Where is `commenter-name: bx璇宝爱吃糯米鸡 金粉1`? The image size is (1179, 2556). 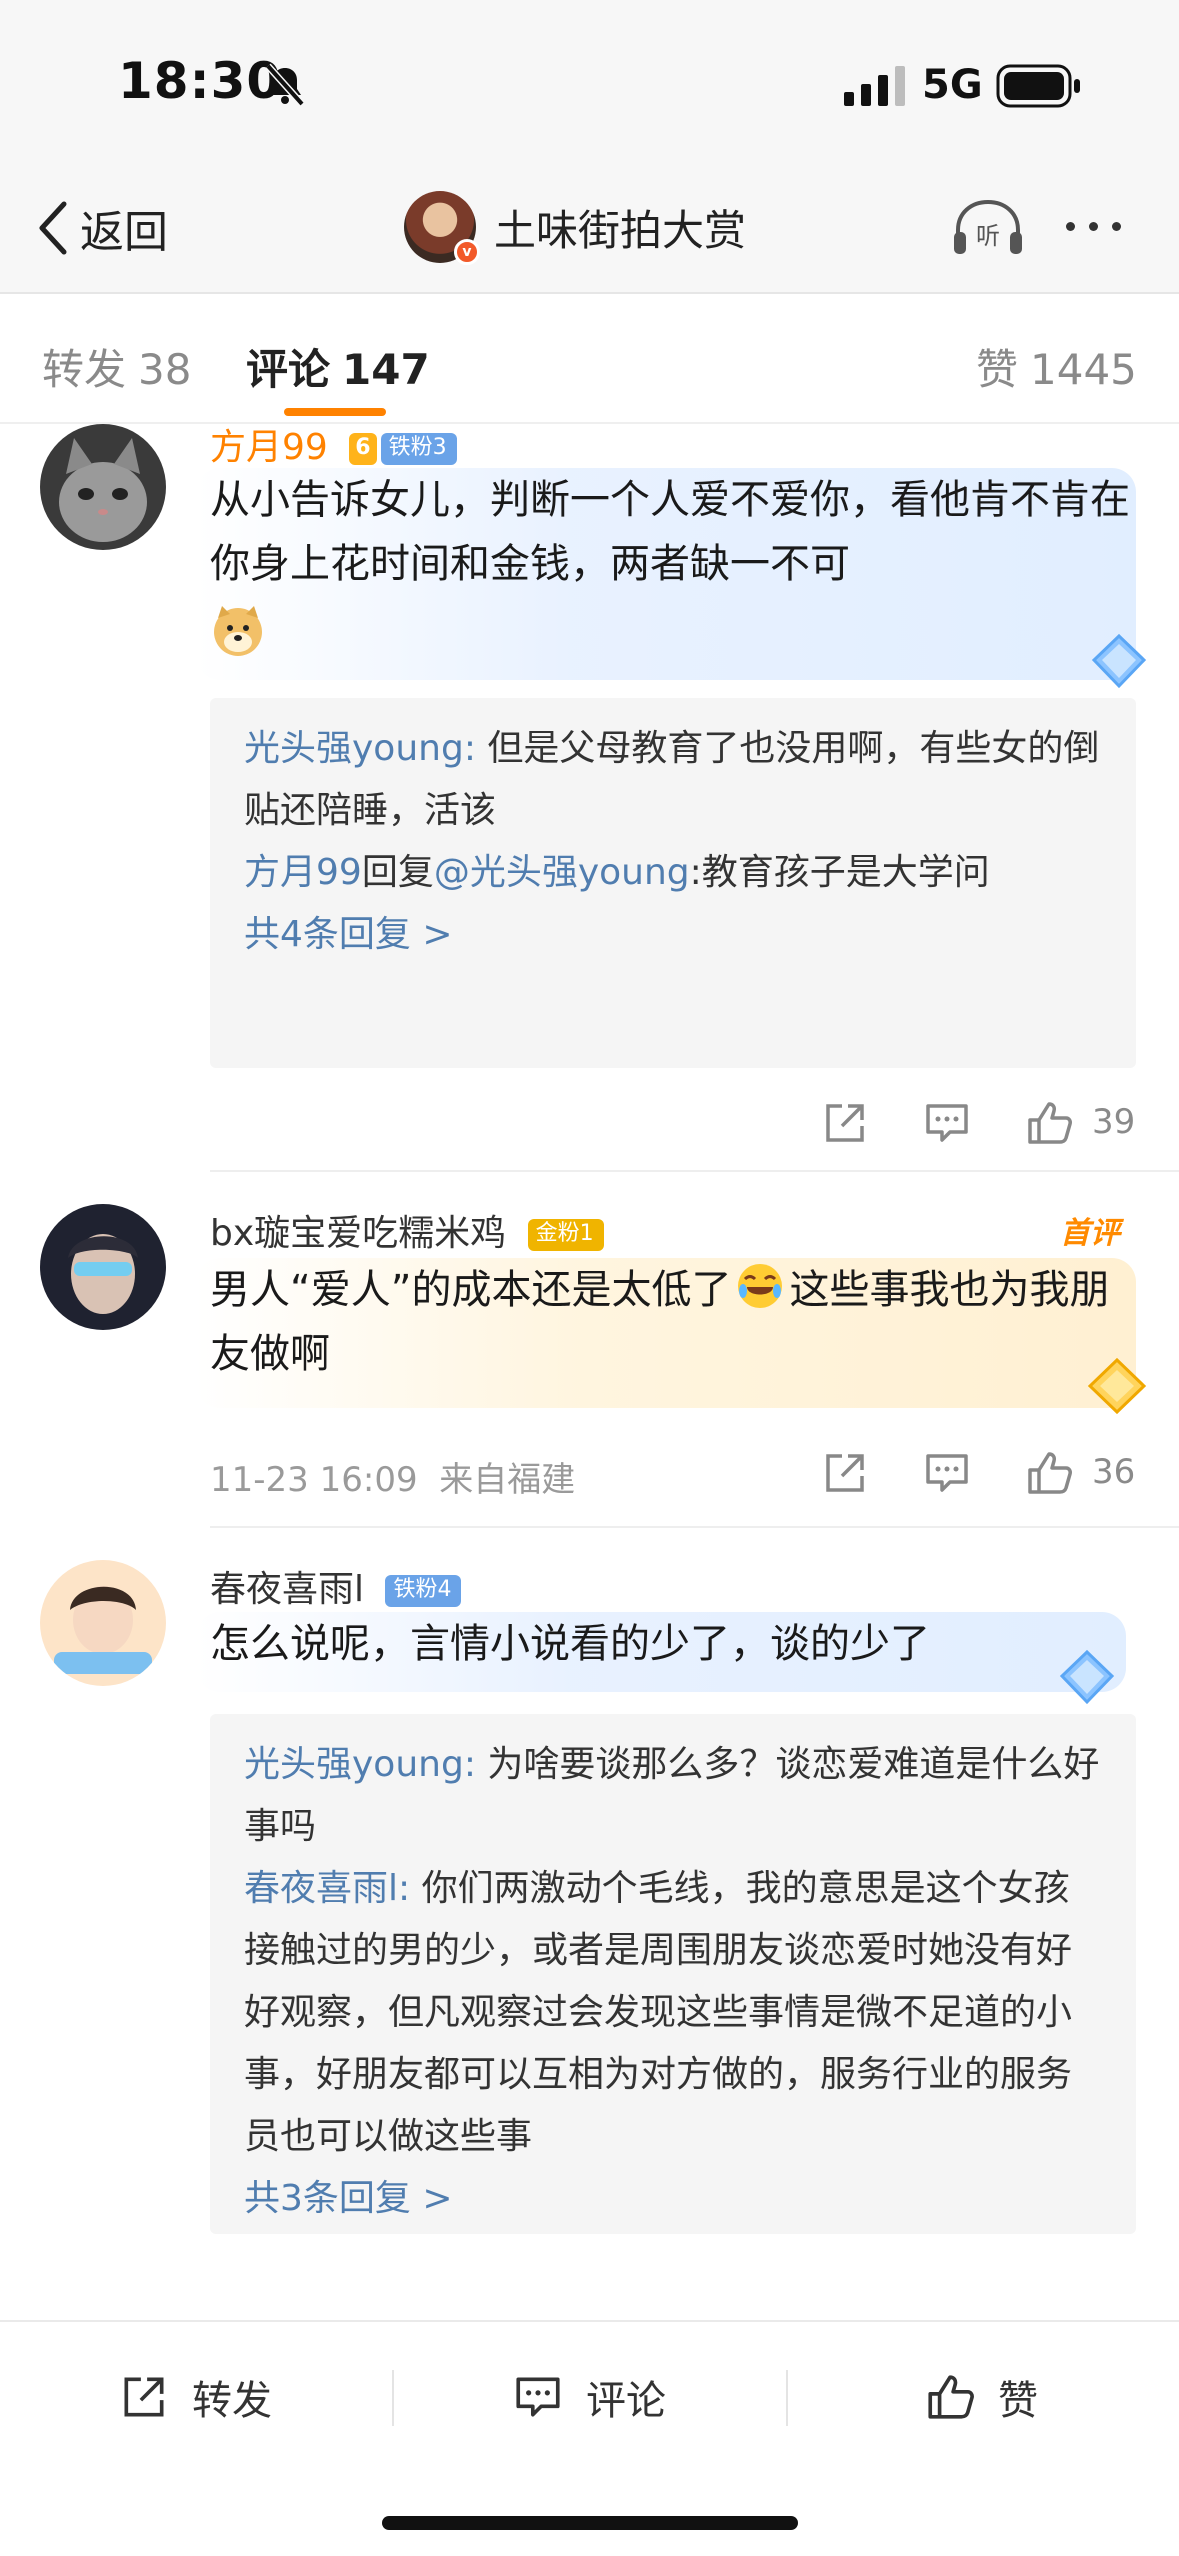 commenter-name: bx璇宝爱吃糯米鸡 金粉1 is located at coordinates (407, 1230).